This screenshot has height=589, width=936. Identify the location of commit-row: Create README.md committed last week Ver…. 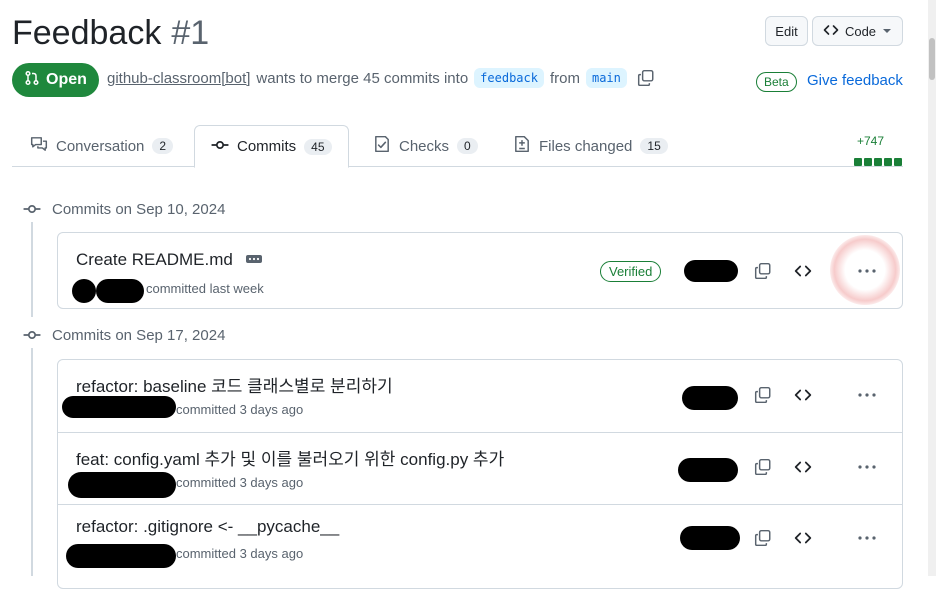
(480, 270).